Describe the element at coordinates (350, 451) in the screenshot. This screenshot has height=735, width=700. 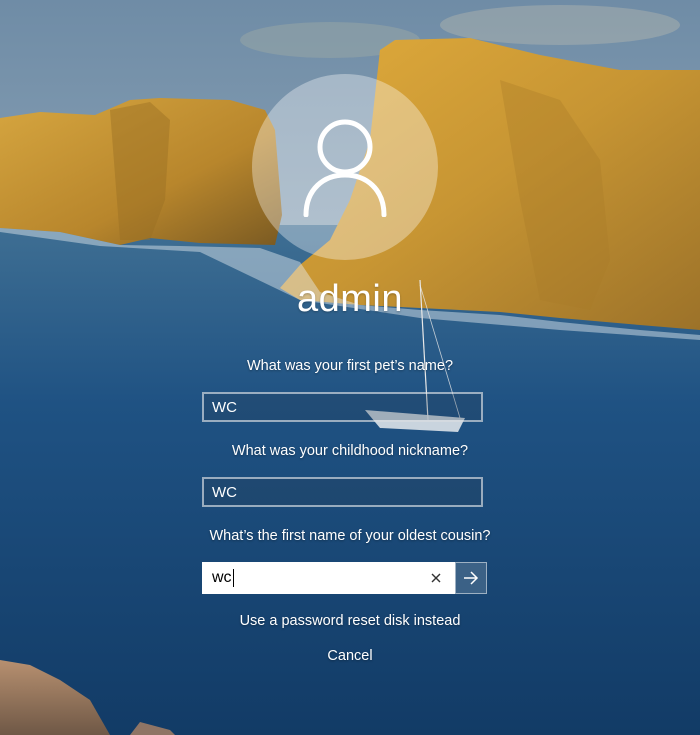
I see `security-question-2-label: What was your childhood nickname?` at that location.